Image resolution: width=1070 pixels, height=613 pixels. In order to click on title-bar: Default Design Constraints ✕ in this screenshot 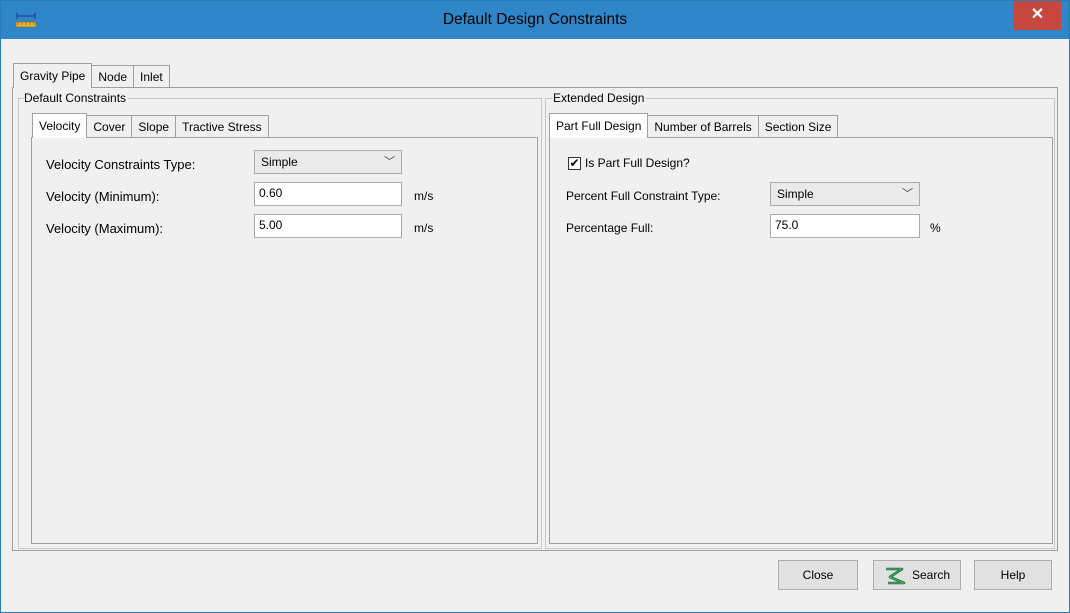, I will do `click(535, 20)`.